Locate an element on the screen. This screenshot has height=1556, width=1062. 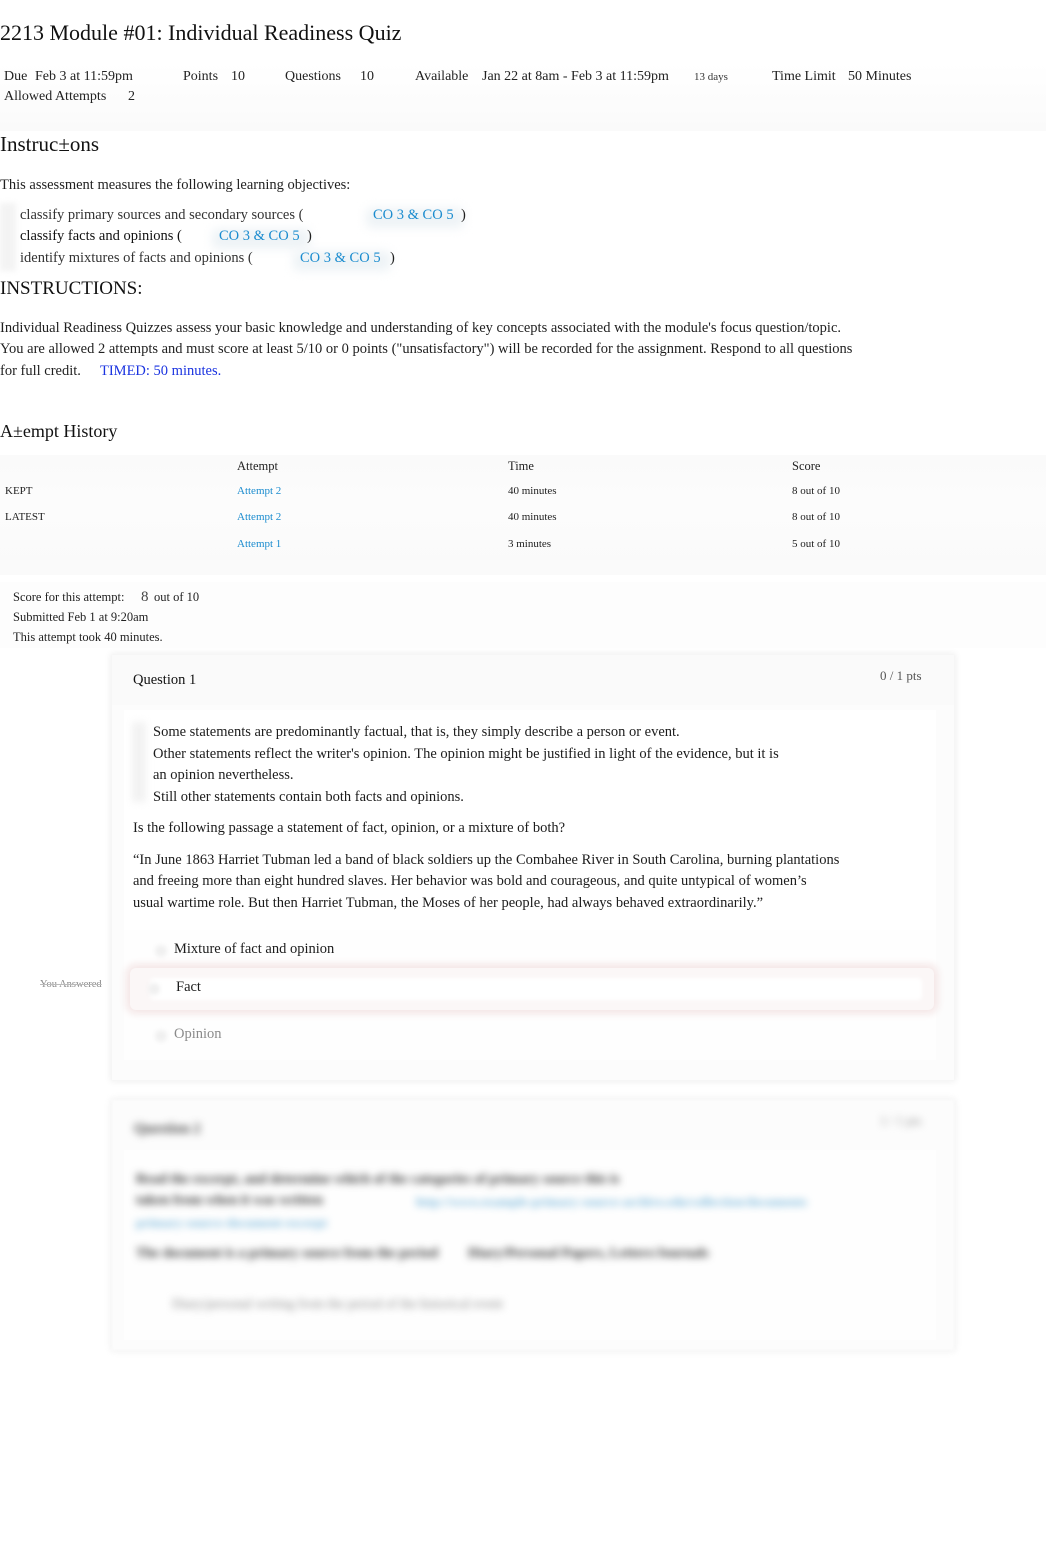
question-text-line: taken from when it was written is located at coordinates (229, 1200).